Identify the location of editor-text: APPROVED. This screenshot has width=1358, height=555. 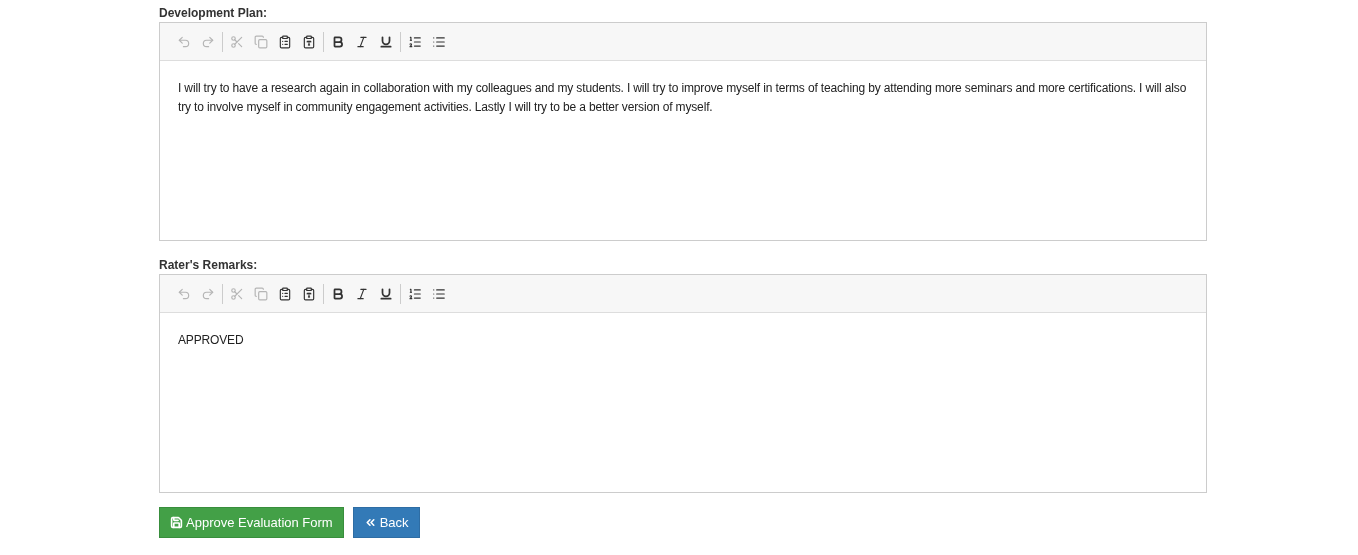
(211, 340).